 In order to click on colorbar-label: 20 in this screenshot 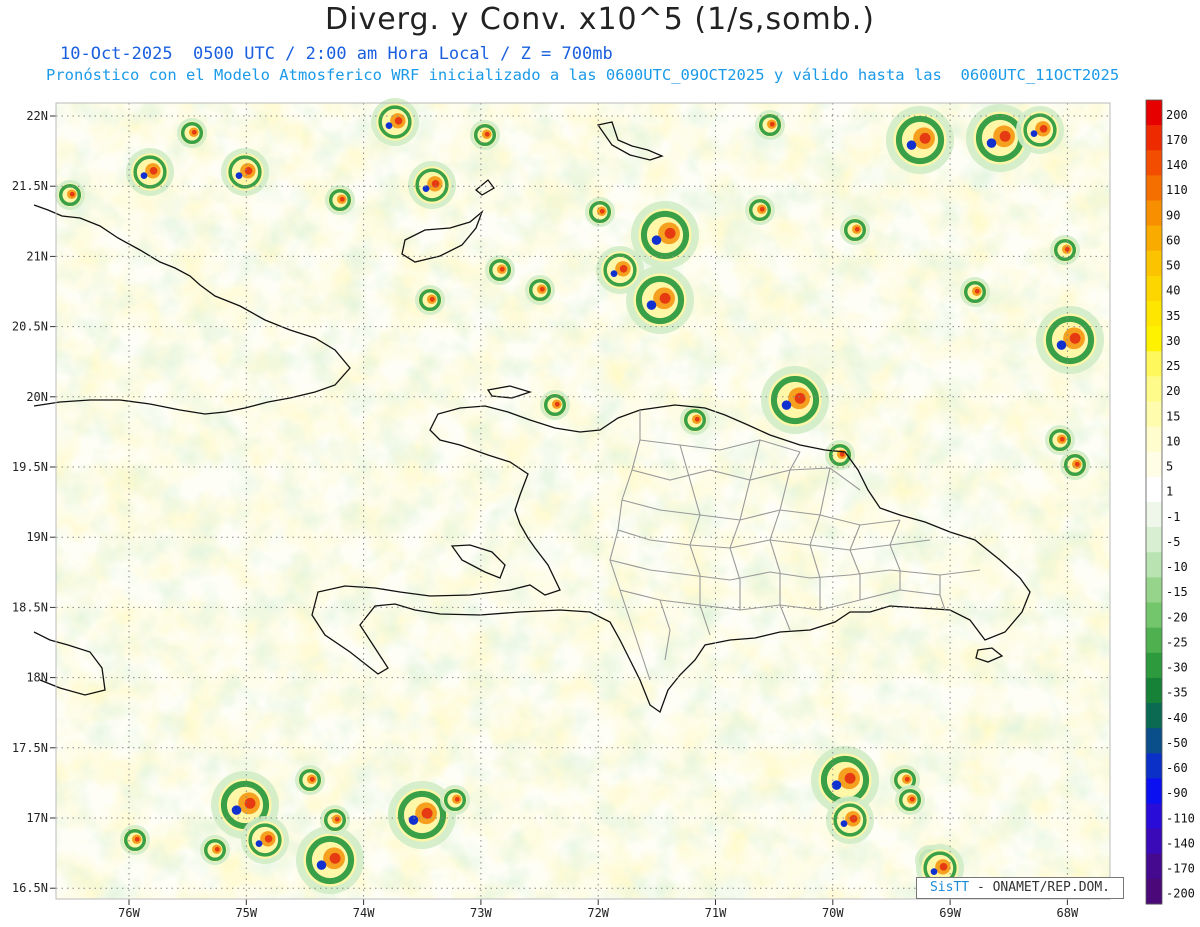, I will do `click(1173, 391)`.